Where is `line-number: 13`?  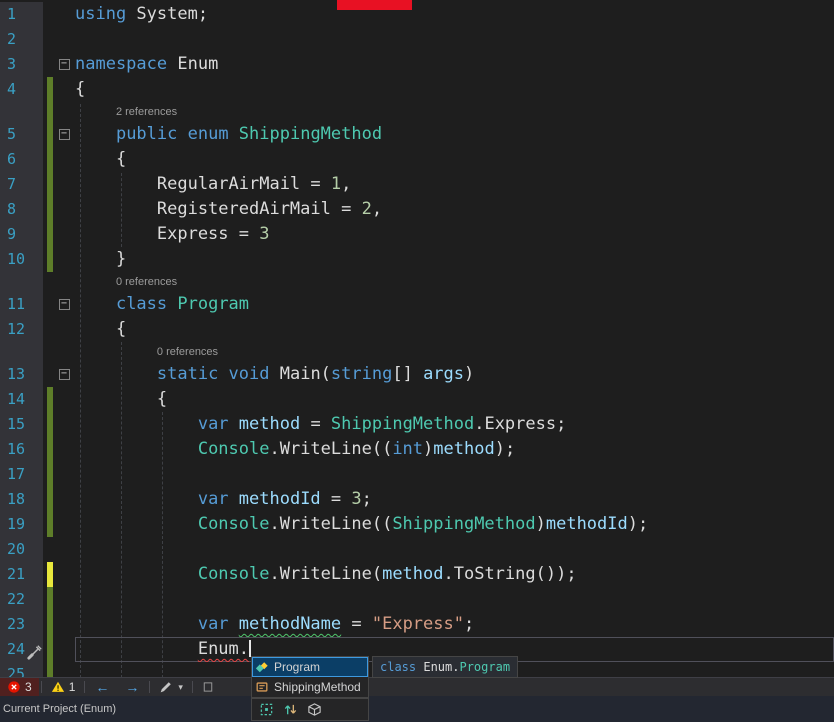 line-number: 13 is located at coordinates (21, 374).